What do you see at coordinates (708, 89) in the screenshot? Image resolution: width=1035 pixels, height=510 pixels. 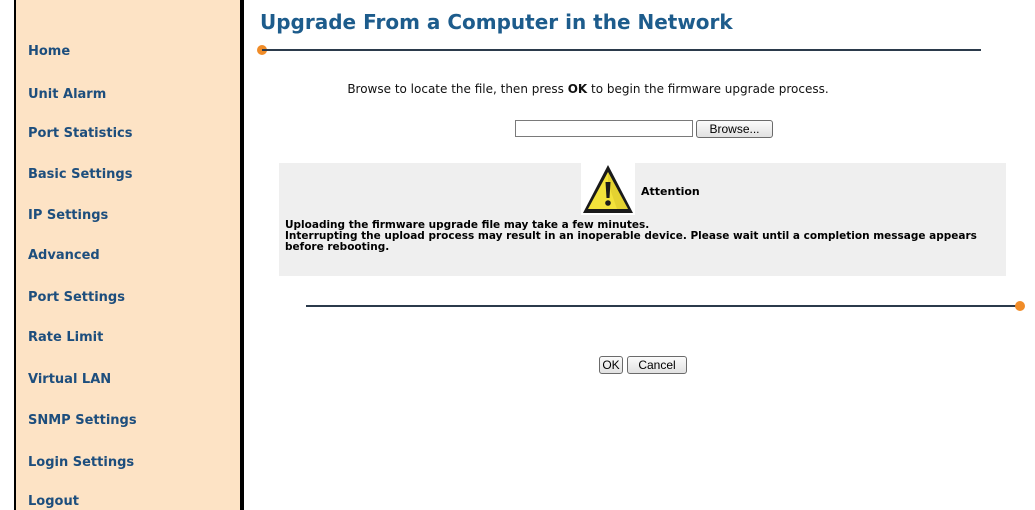 I see `instruction-text-end: to begin the firmware upgrade process.` at bounding box center [708, 89].